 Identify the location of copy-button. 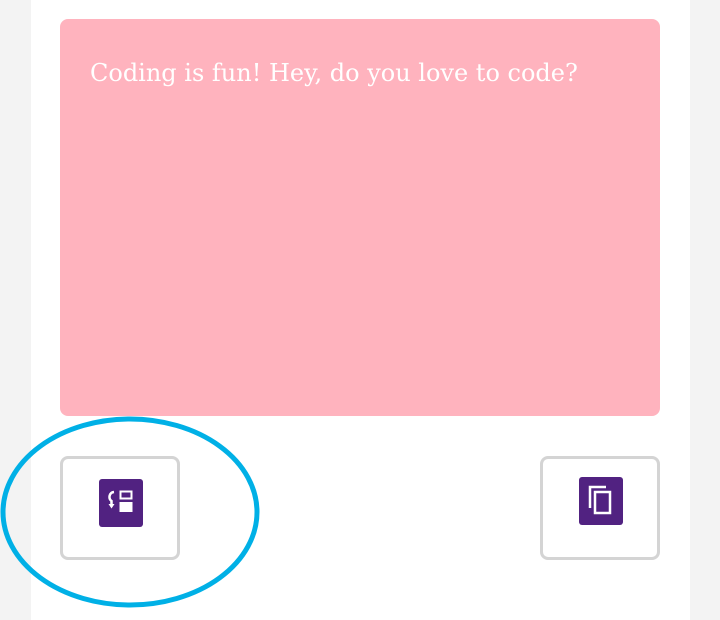
(600, 508).